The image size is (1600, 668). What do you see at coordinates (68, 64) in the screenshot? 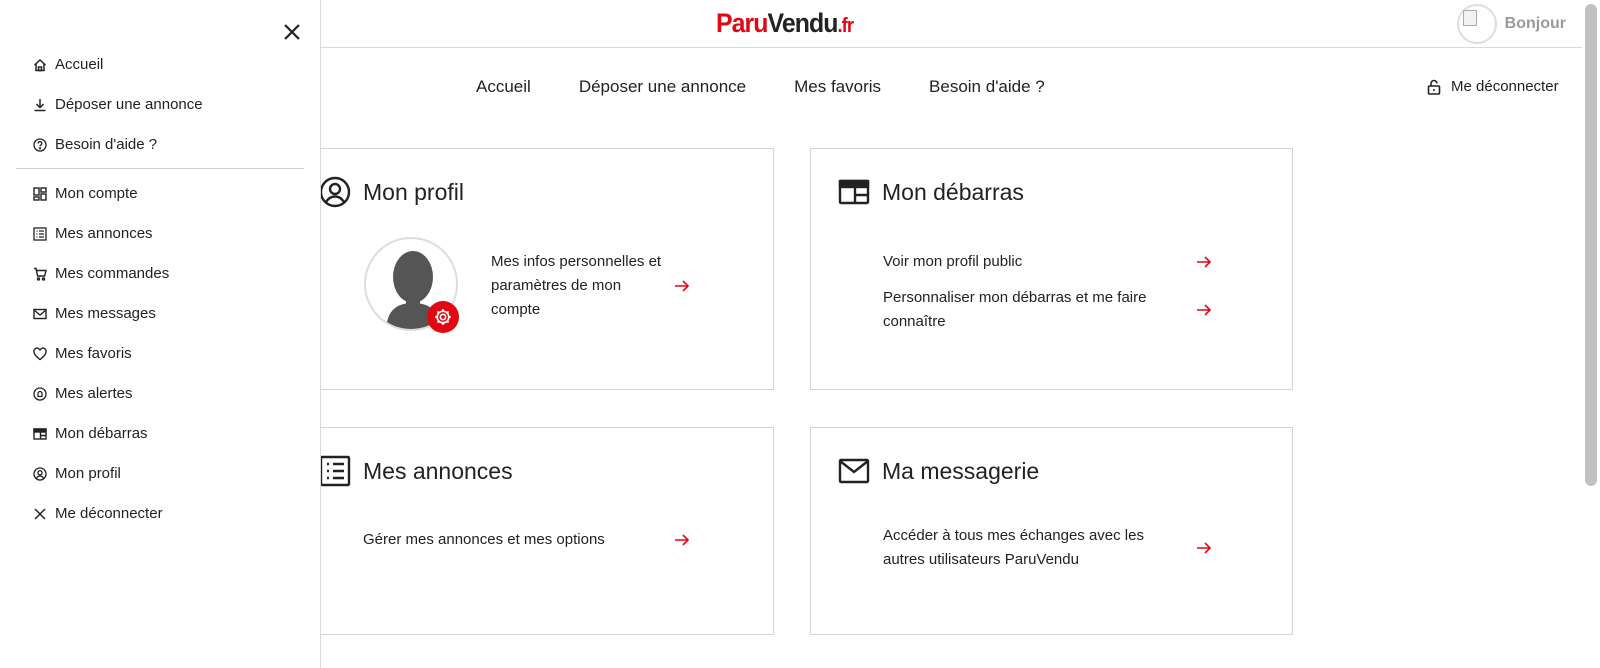
I see `drawer-item-accueil: Accueil` at bounding box center [68, 64].